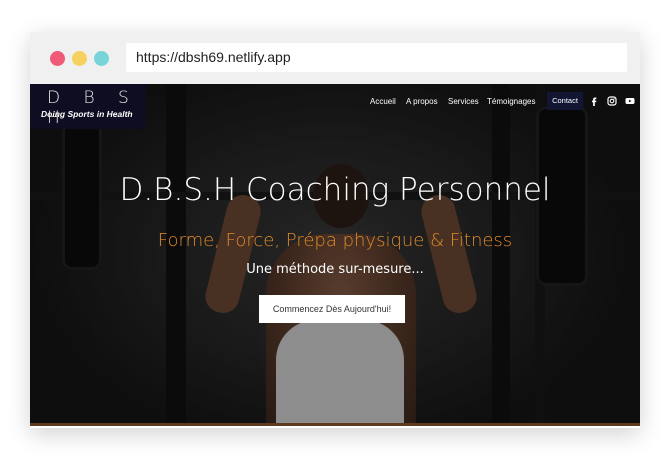 This screenshot has width=672, height=458. I want to click on nav-item-a-propos: A propos, so click(422, 102).